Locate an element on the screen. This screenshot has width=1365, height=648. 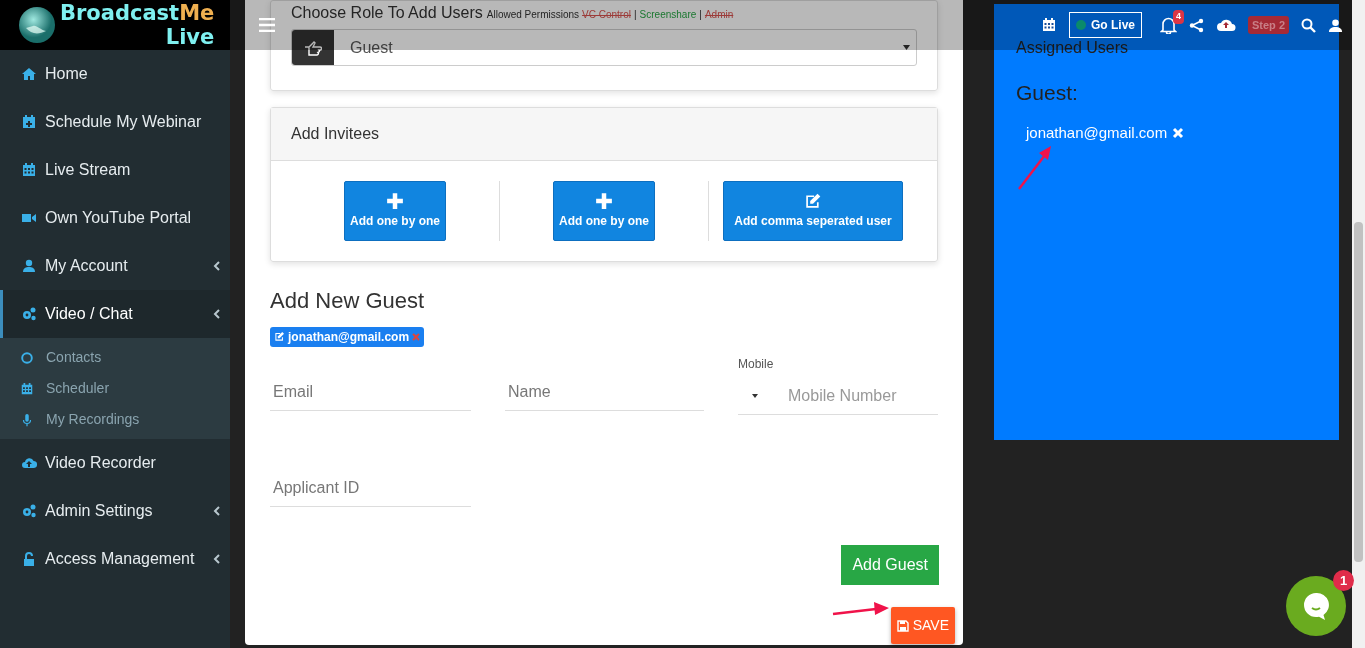
field-label: Mobile is located at coordinates (756, 364).